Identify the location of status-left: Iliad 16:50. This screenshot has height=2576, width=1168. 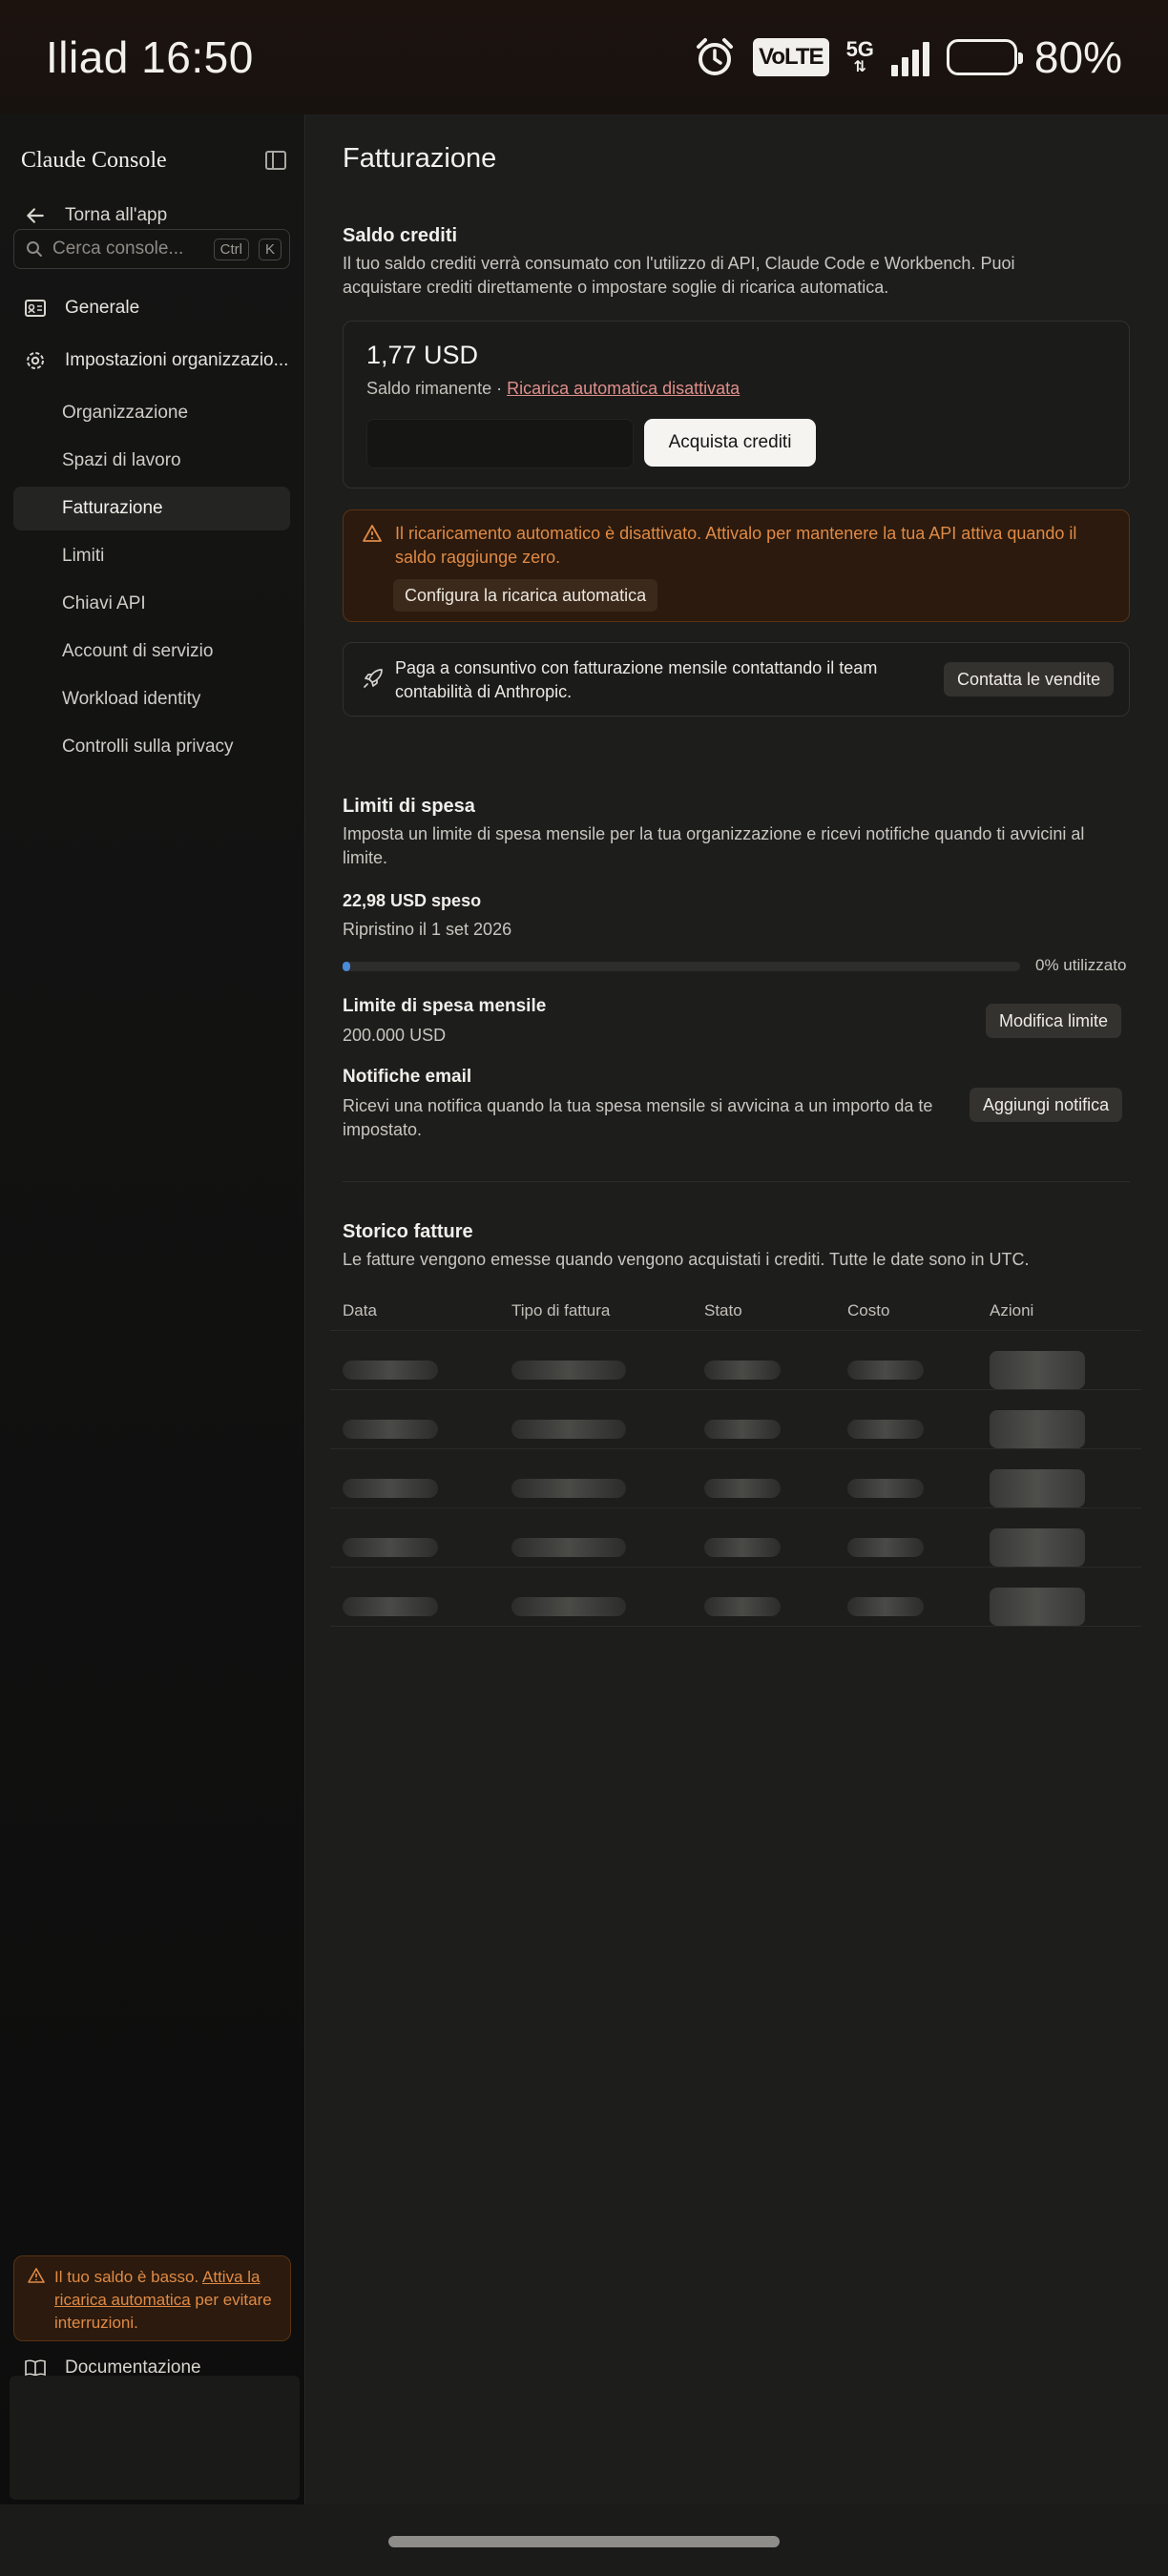
(150, 57).